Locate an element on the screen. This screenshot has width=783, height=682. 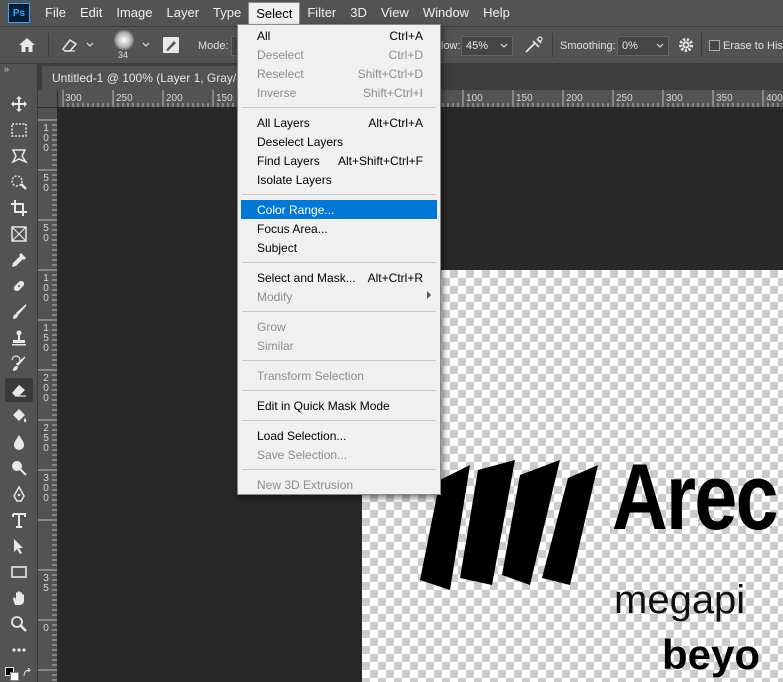
zoom-tool is located at coordinates (19, 624).